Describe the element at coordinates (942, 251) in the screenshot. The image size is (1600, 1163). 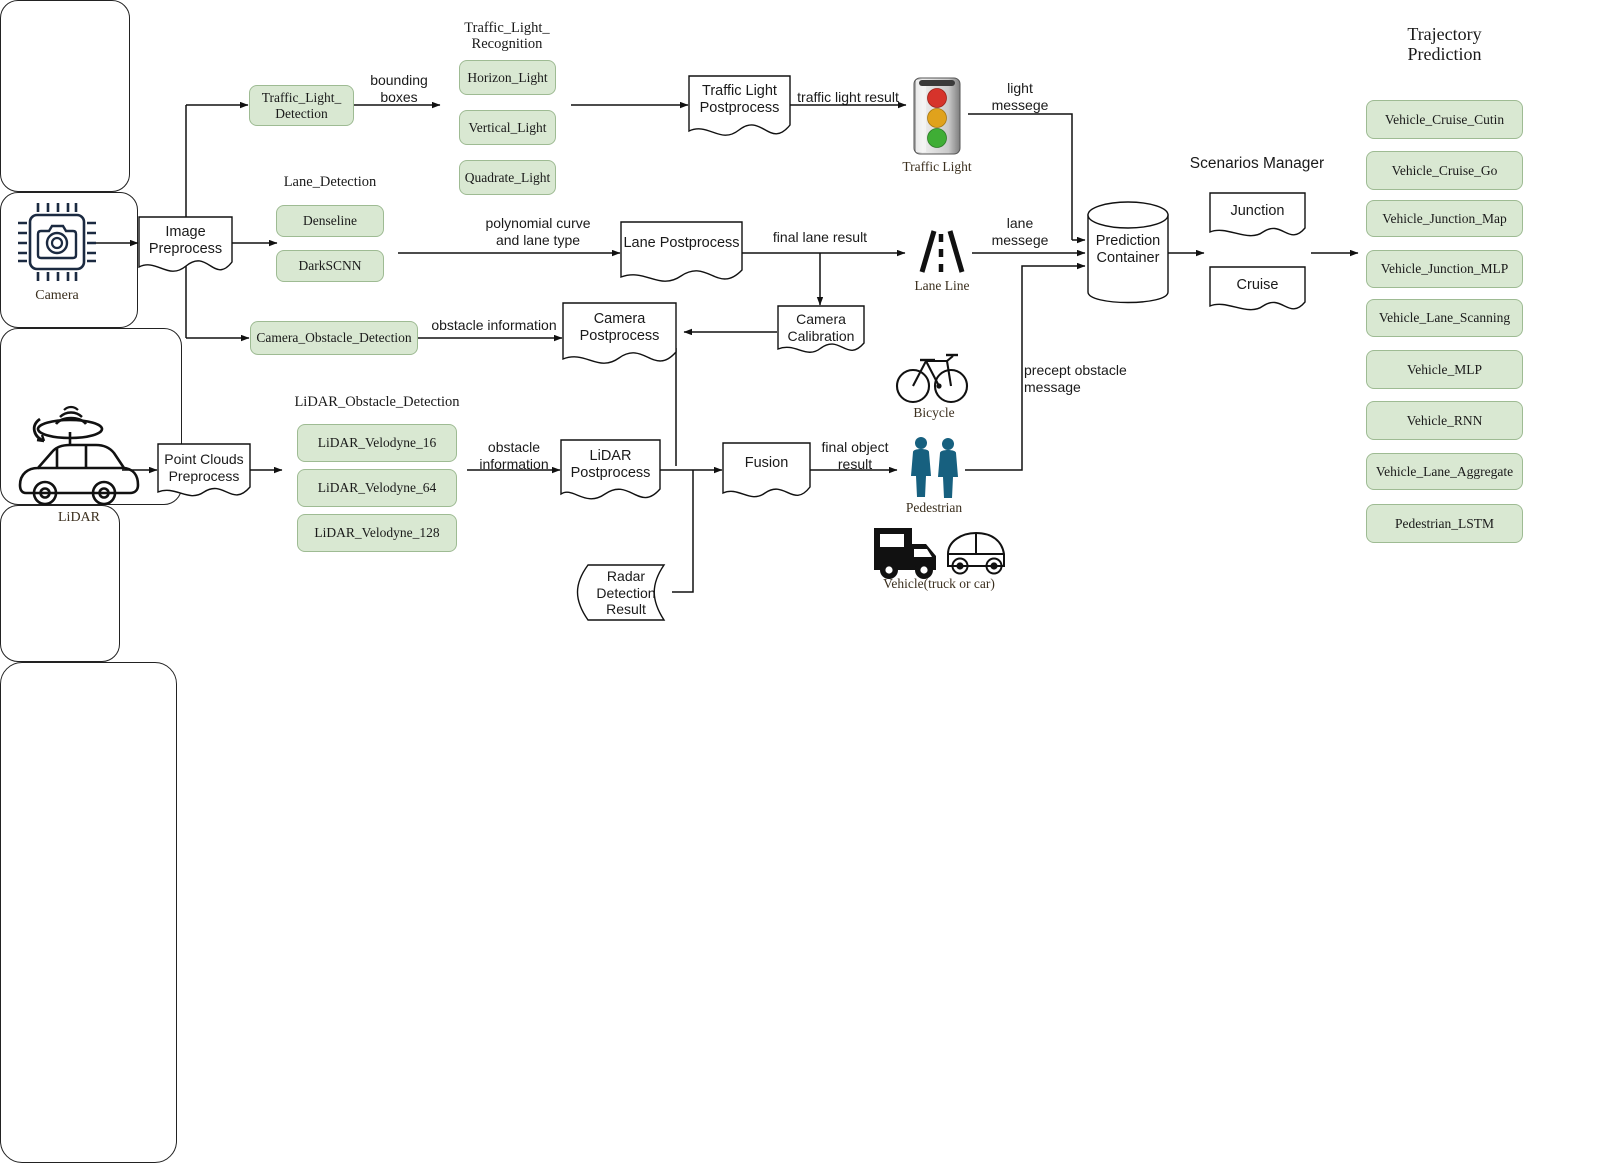
I see `lane-line-icon-shape` at that location.